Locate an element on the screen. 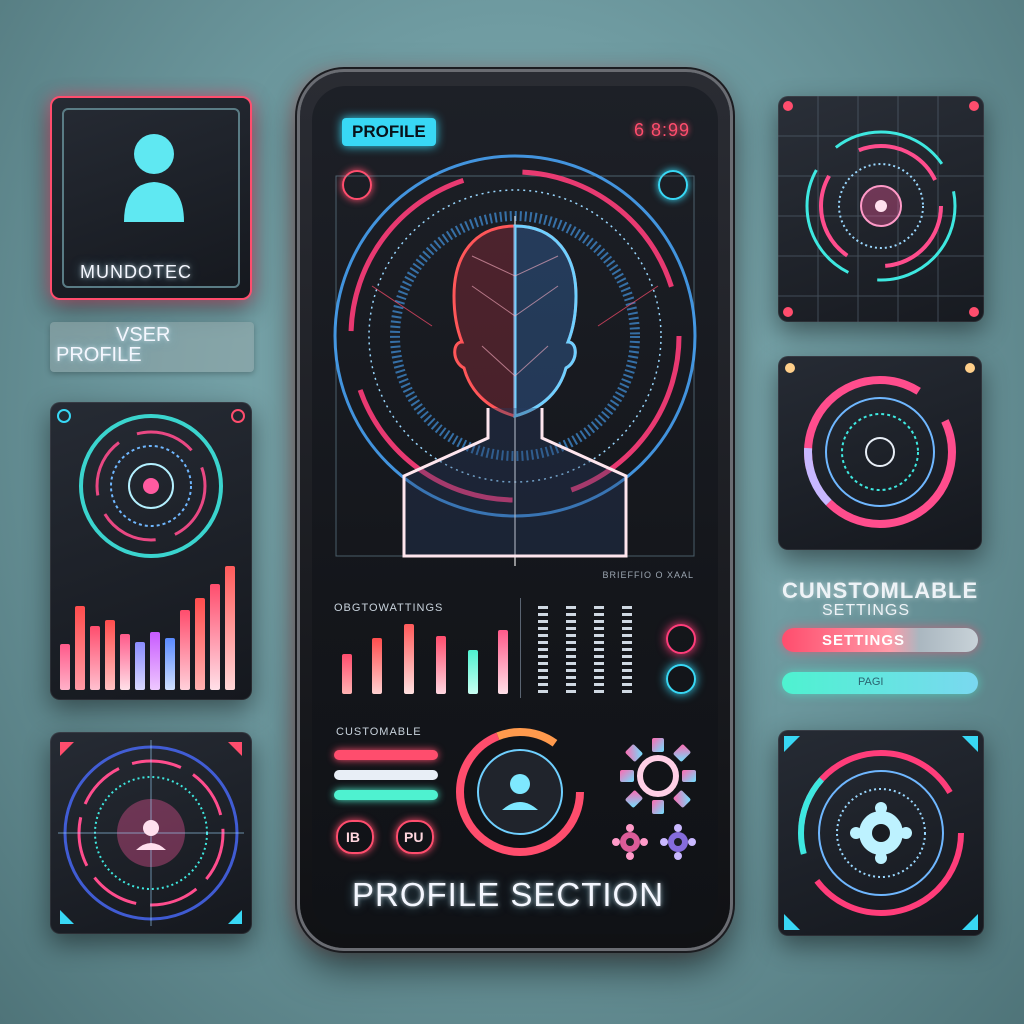 Image resolution: width=1024 pixels, height=1024 pixels. grid-scanner-card is located at coordinates (881, 209).